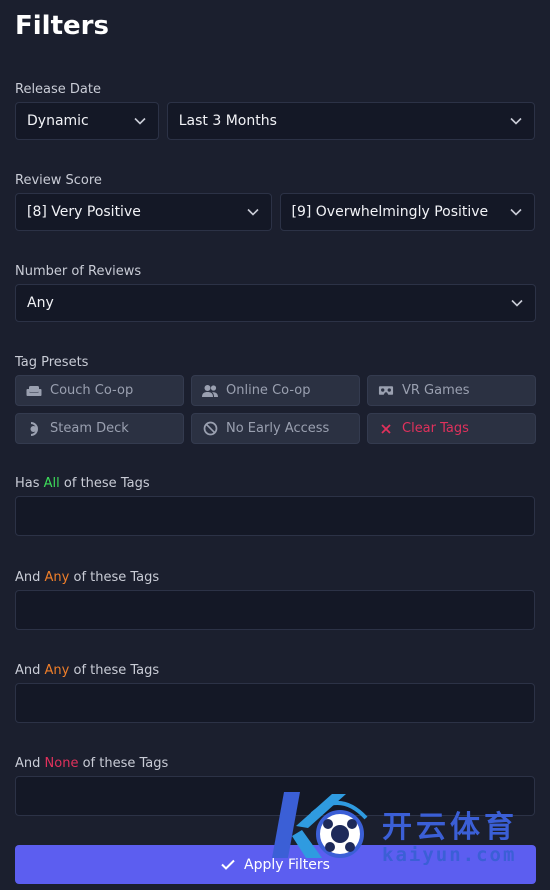  I want to click on review-score-min-select: [8] Very Positive, so click(143, 212).